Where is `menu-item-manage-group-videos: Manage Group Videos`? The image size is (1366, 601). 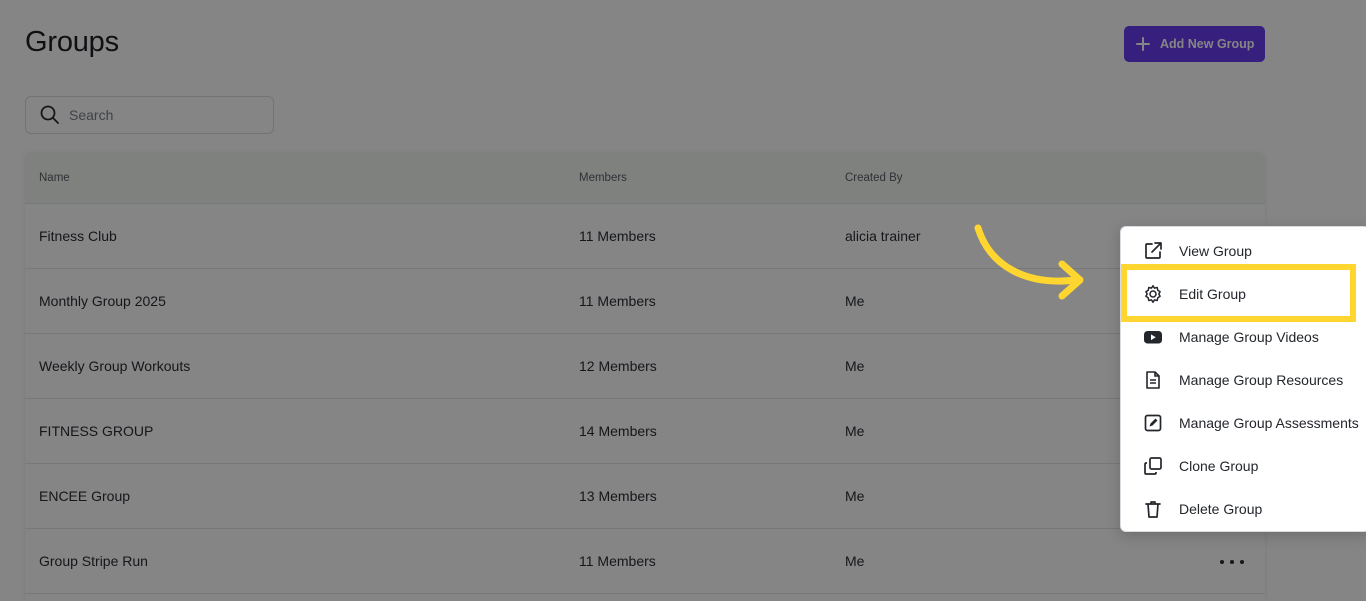
menu-item-manage-group-videos: Manage Group Videos is located at coordinates (1243, 337).